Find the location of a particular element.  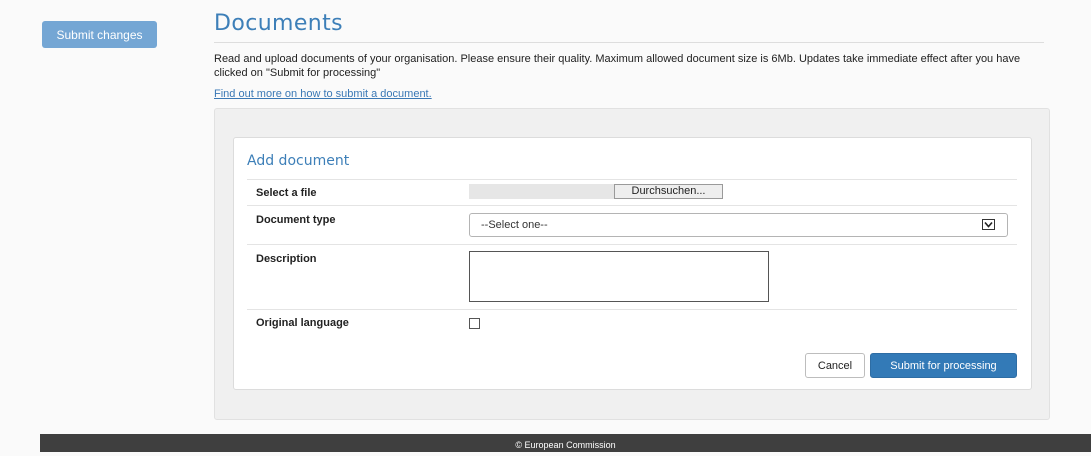

original-language-checkbox is located at coordinates (474, 323).